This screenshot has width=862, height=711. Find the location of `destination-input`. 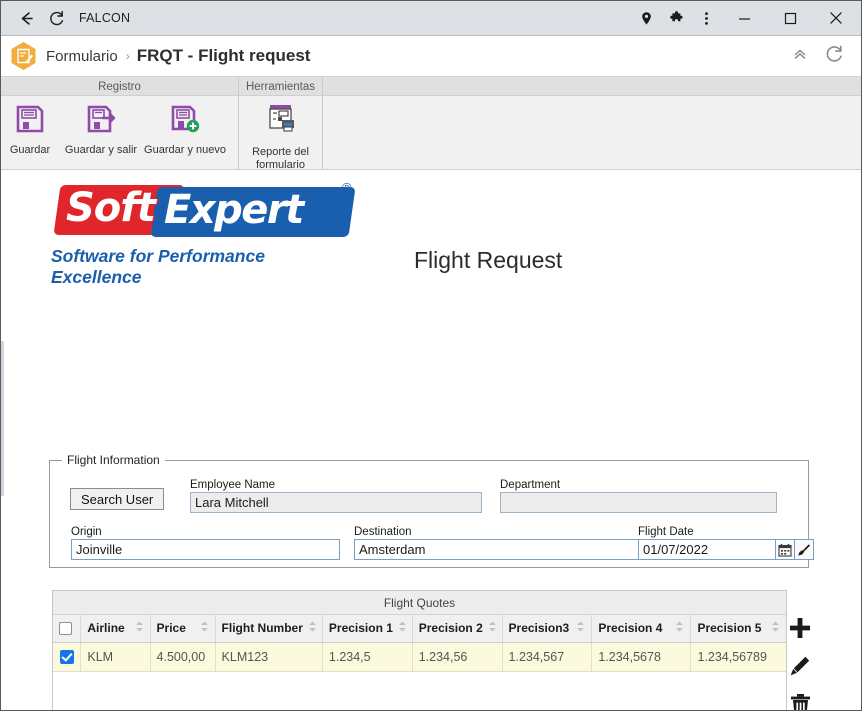

destination-input is located at coordinates (498, 549).